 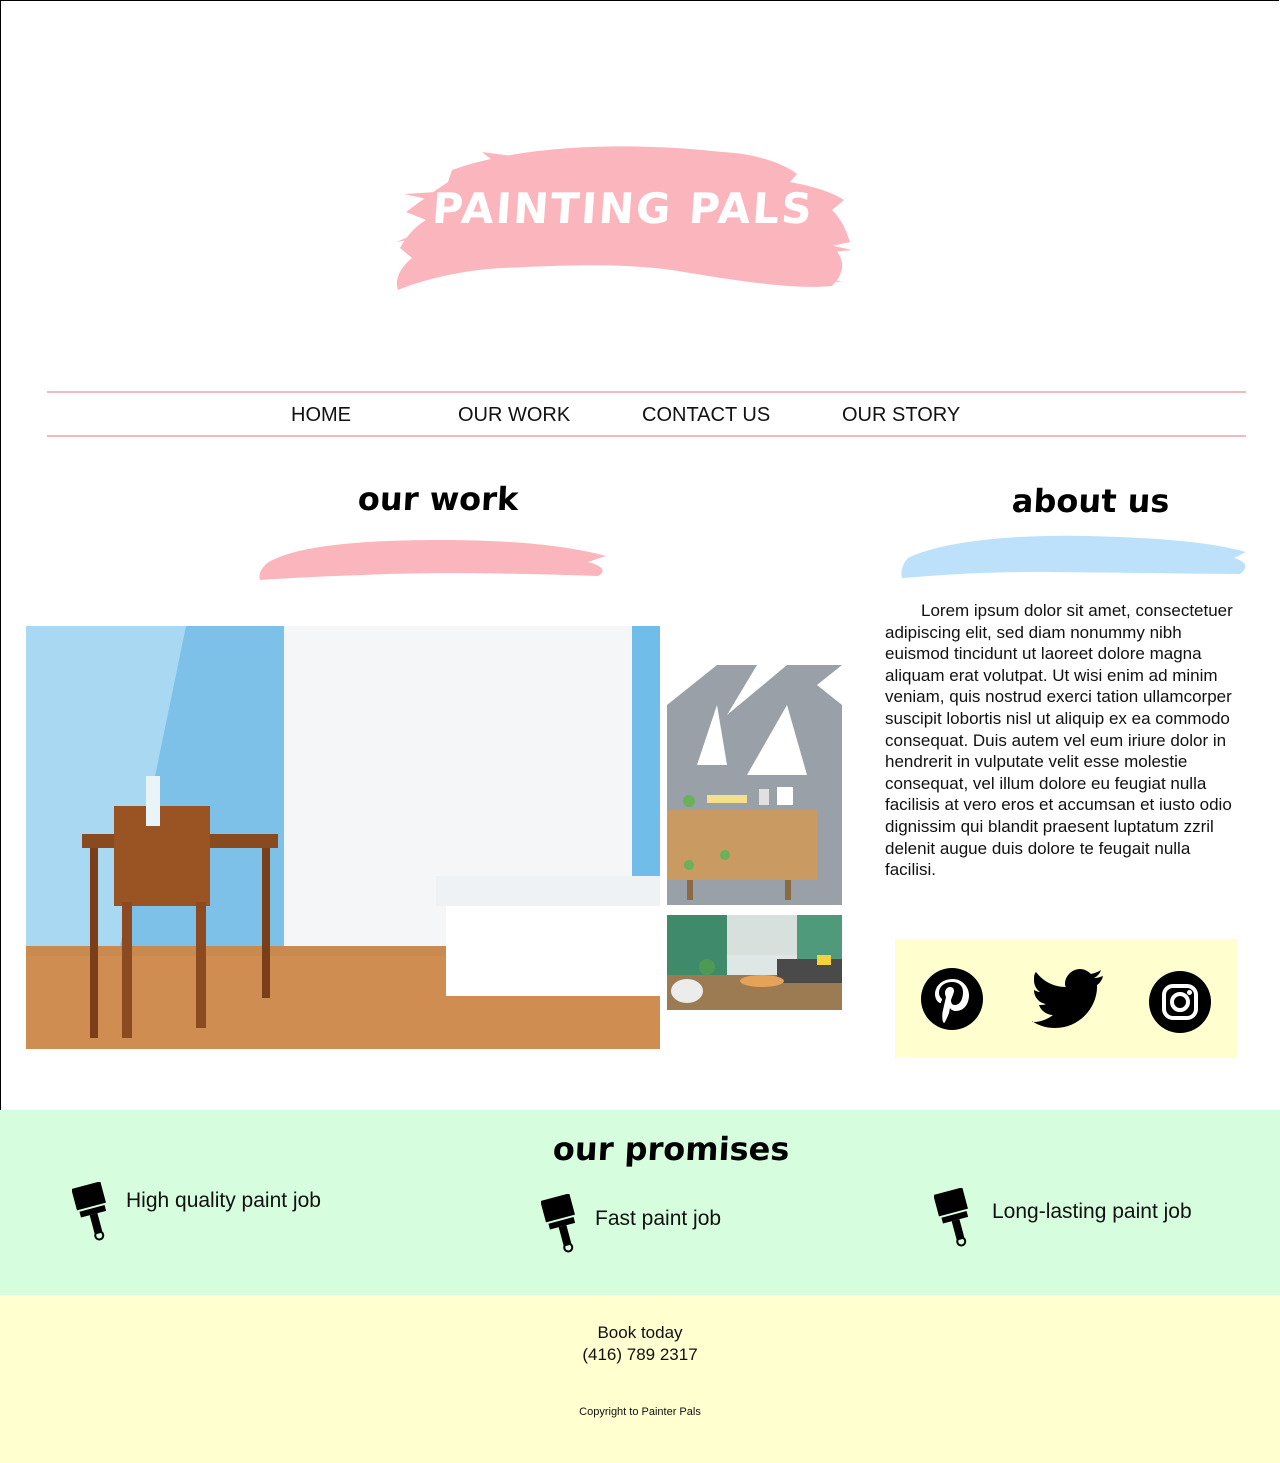 What do you see at coordinates (754, 785) in the screenshot?
I see `work-photo-geometric-wall` at bounding box center [754, 785].